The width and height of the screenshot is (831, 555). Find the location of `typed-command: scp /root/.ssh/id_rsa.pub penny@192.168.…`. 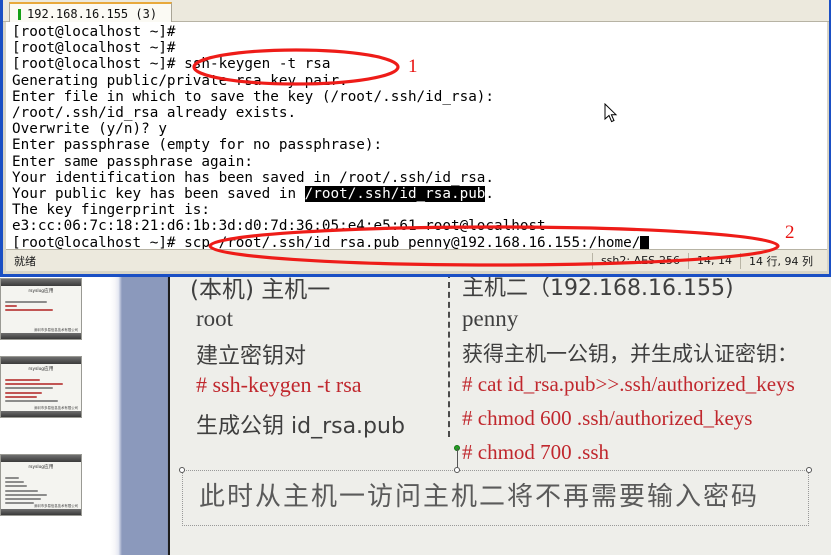

typed-command: scp /root/.ssh/id_rsa.pub penny@192.168.… is located at coordinates (412, 241).